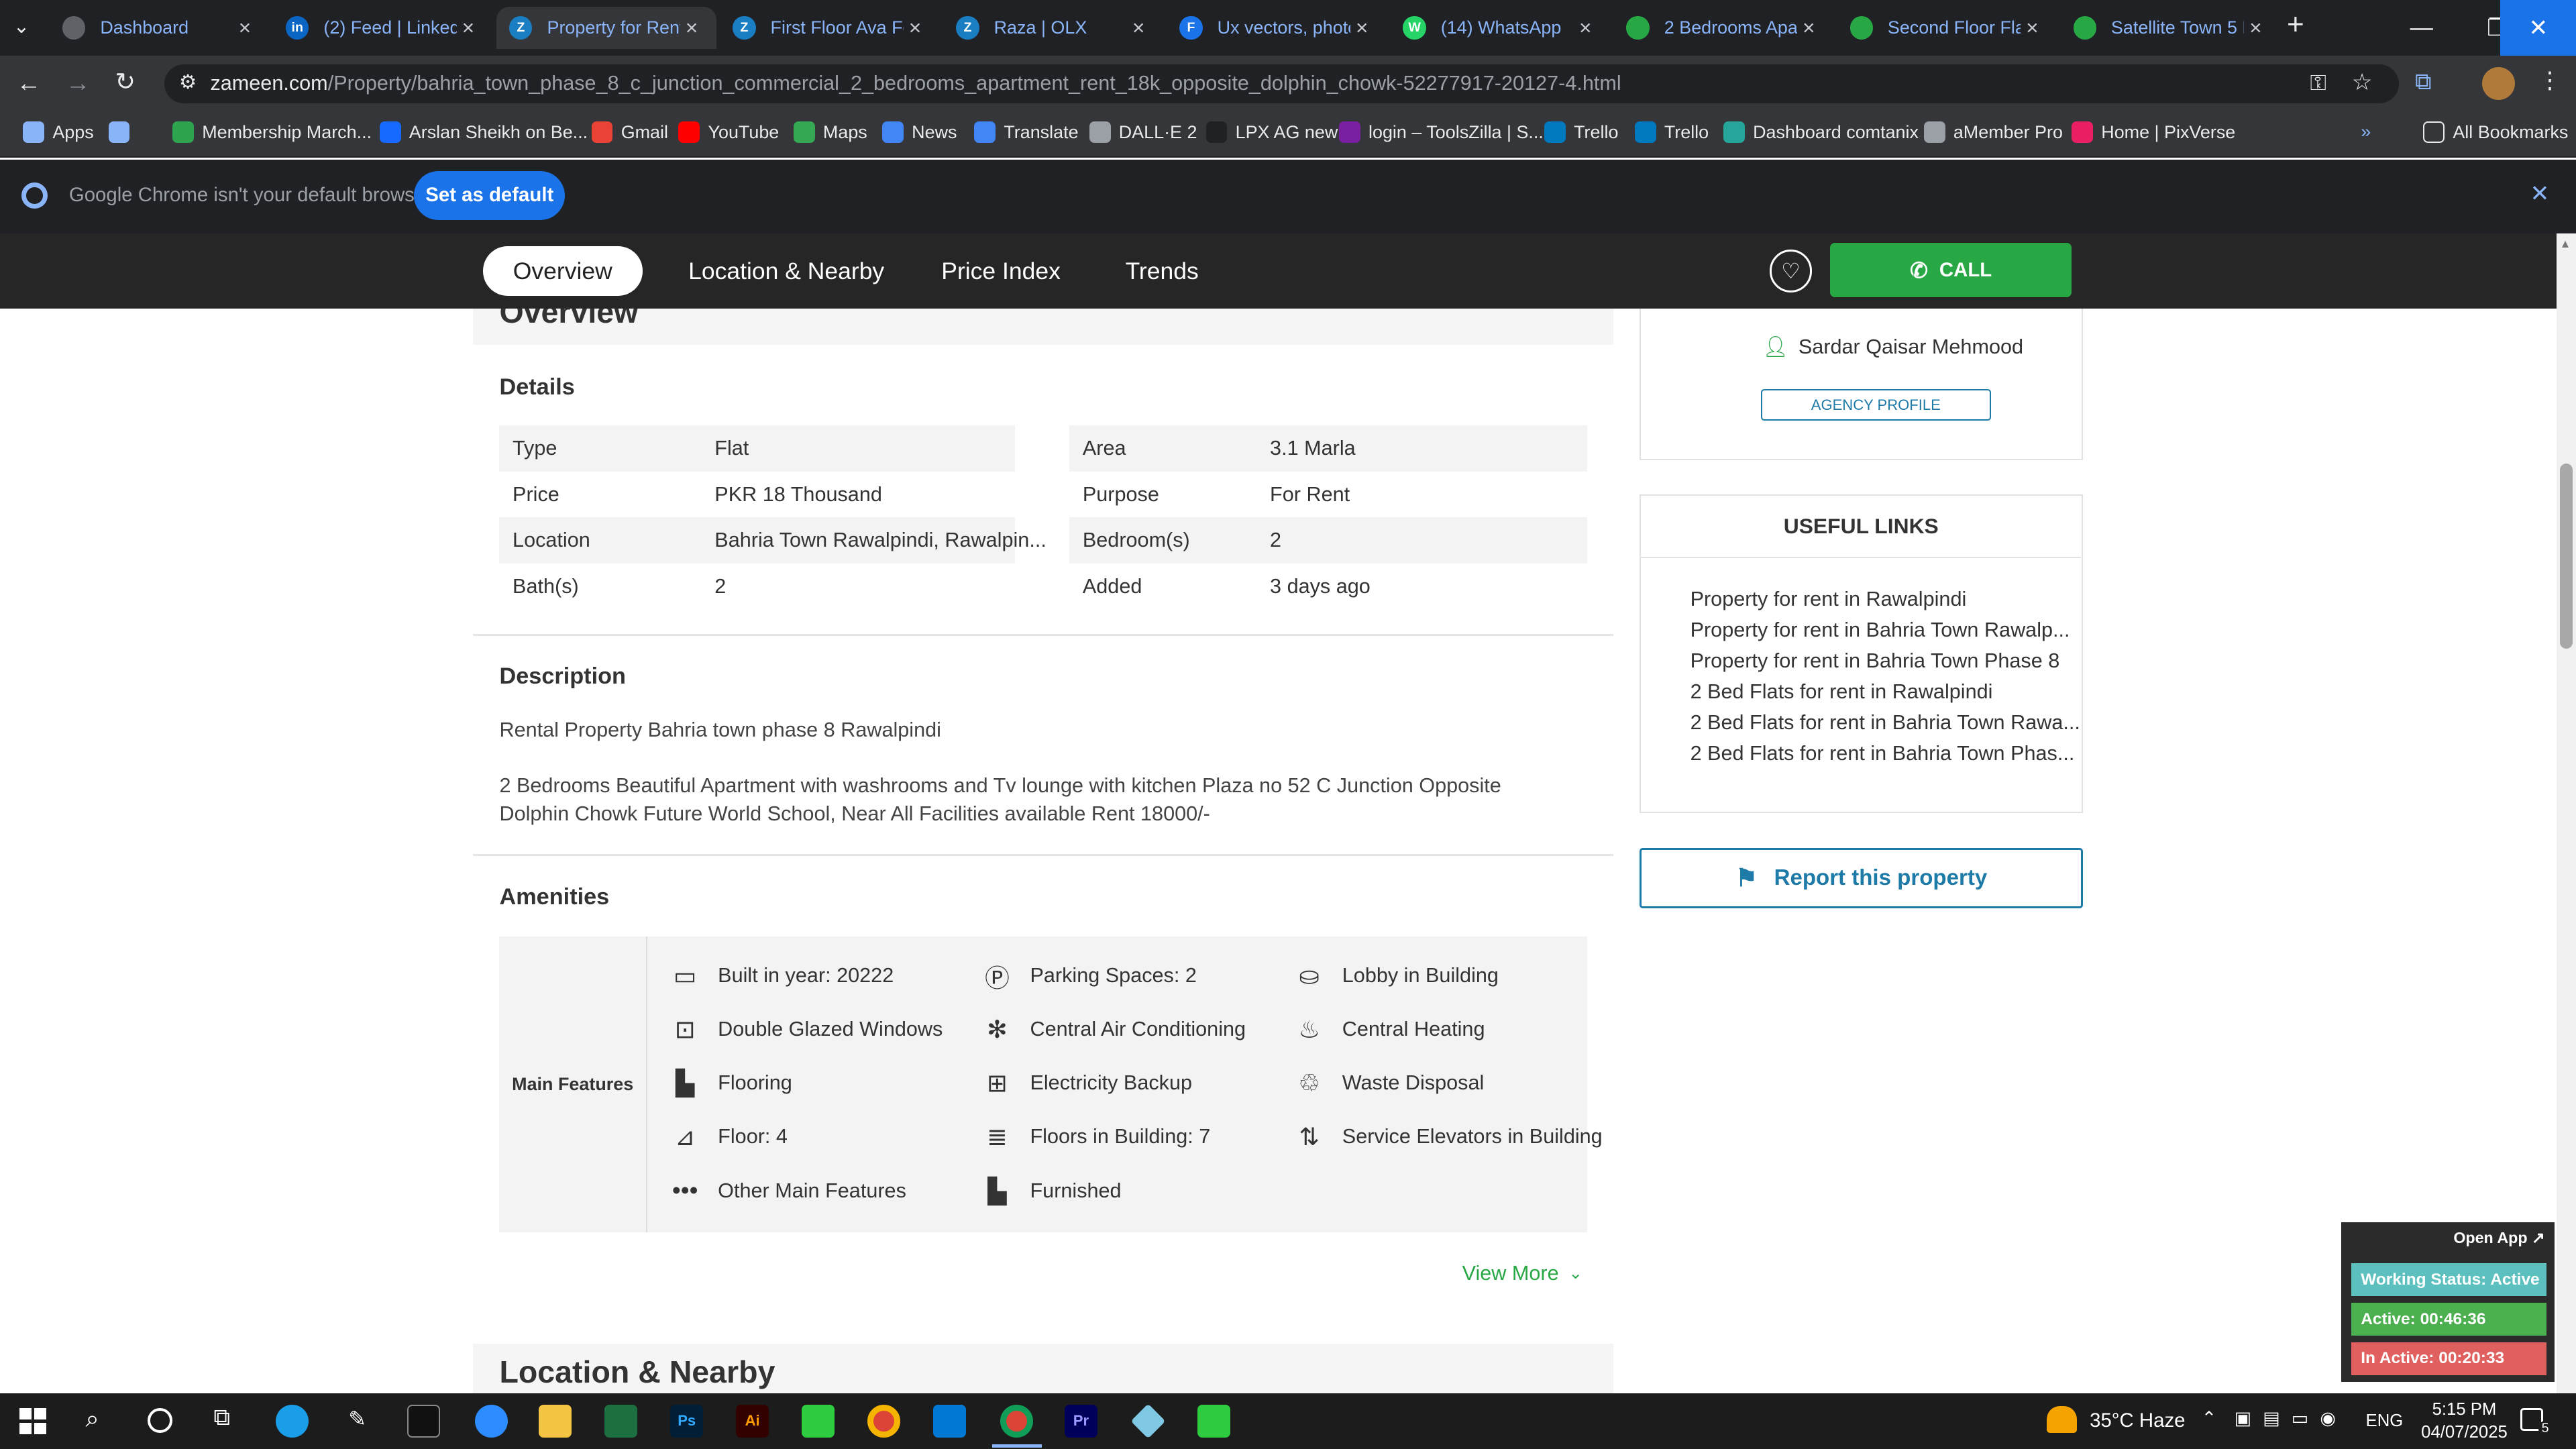 This screenshot has width=2576, height=1449. Describe the element at coordinates (2295, 25) in the screenshot. I see `new-tab-button: +` at that location.